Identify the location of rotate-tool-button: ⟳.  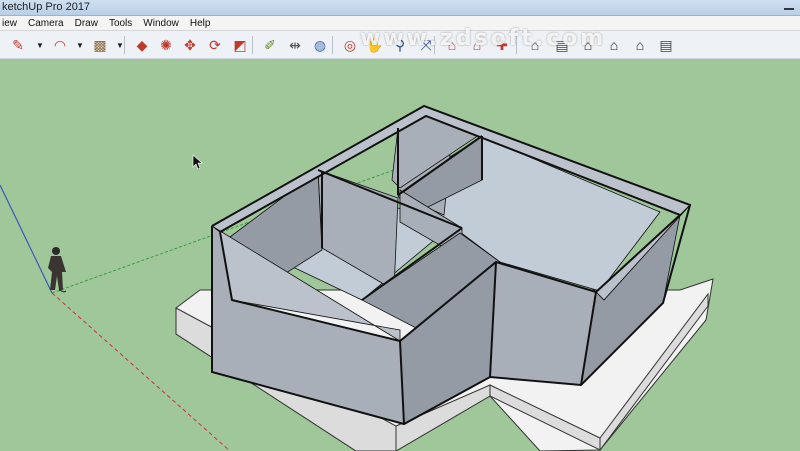
(215, 45).